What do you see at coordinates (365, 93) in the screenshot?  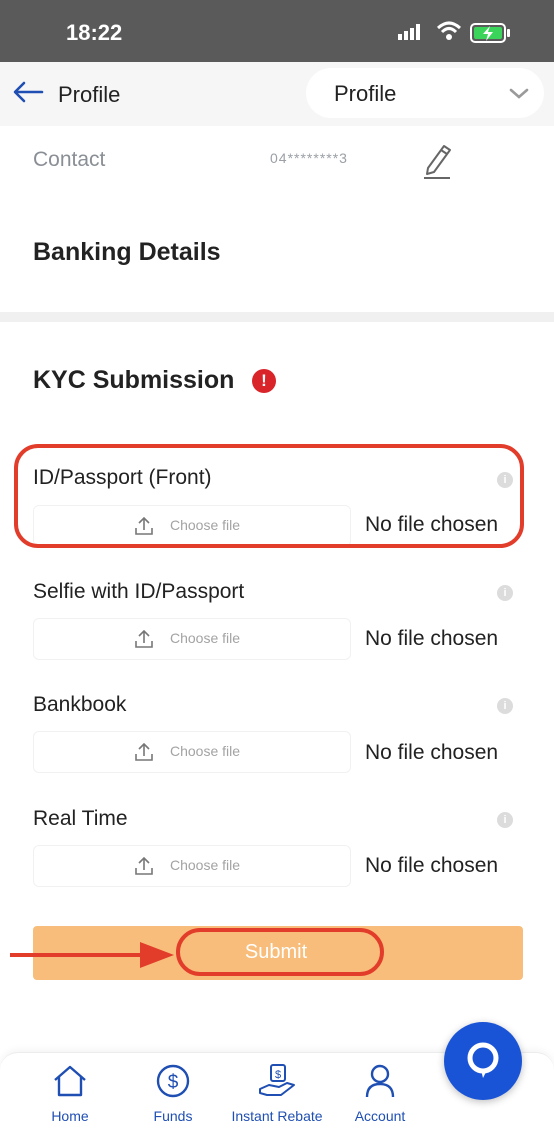 I see `dropdown-value: Profile` at bounding box center [365, 93].